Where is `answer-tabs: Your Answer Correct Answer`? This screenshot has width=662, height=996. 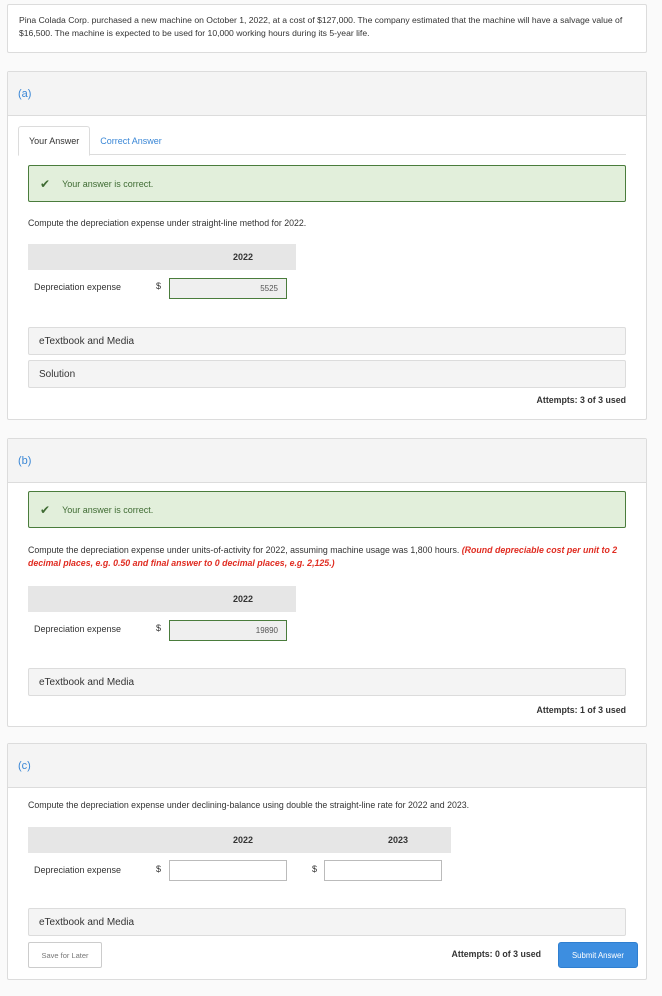 answer-tabs: Your Answer Correct Answer is located at coordinates (322, 141).